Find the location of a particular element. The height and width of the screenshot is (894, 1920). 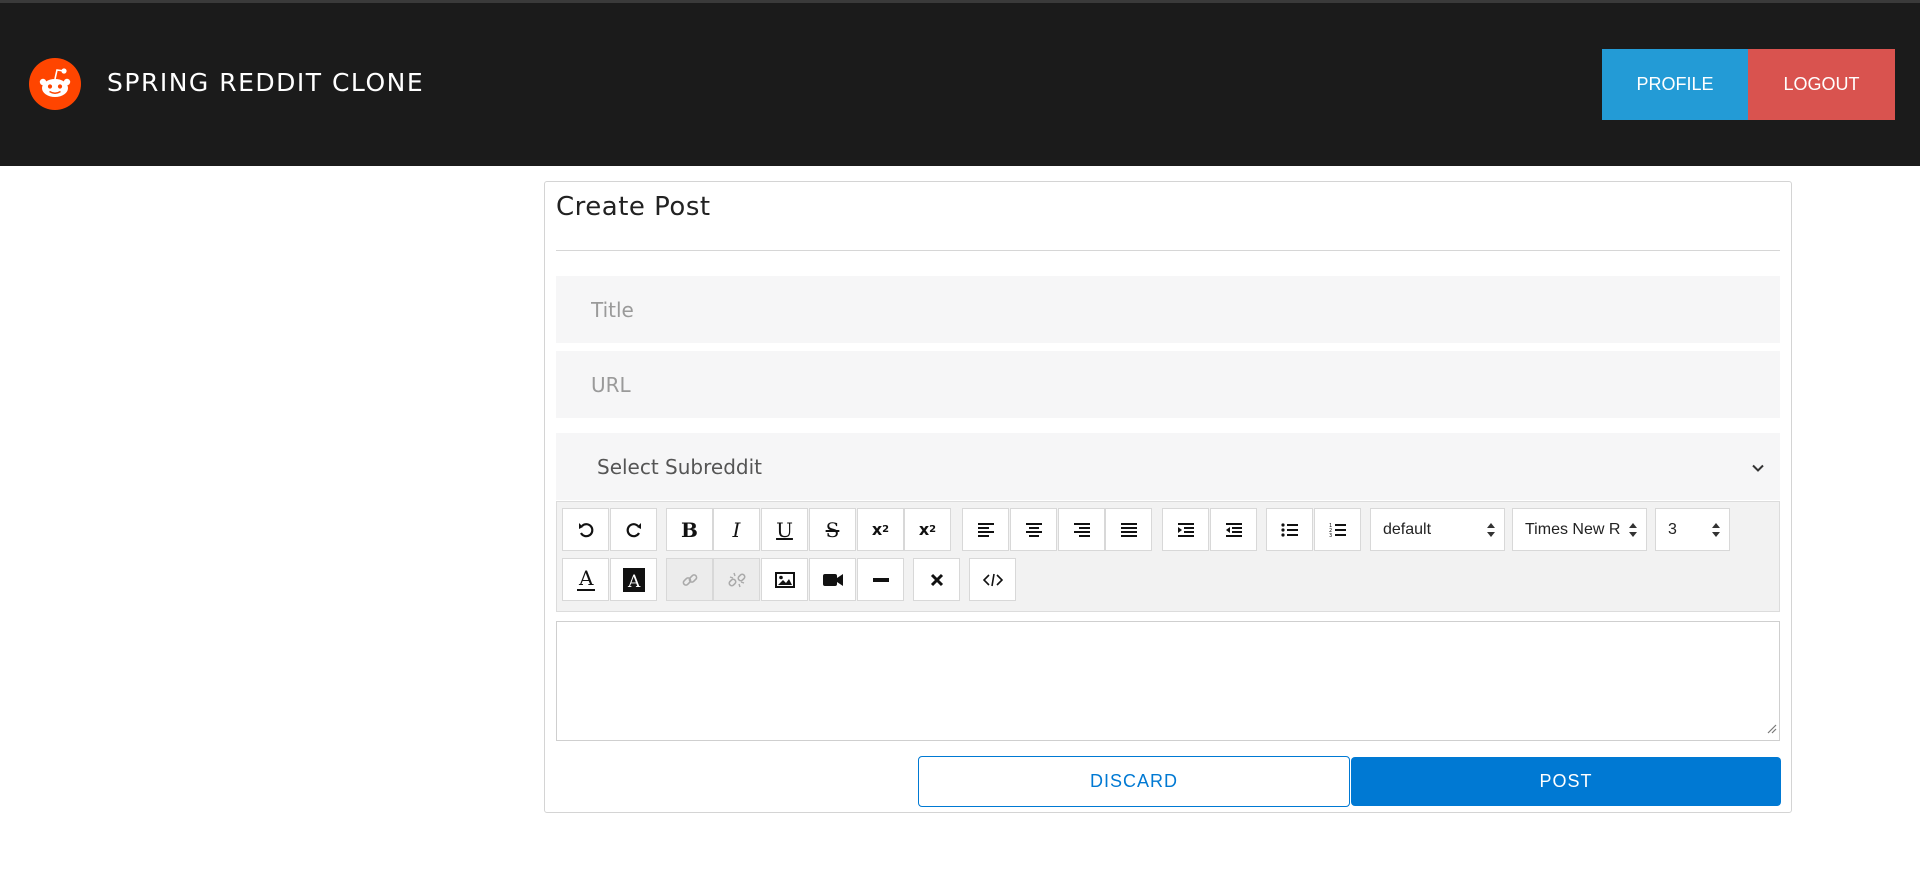

font-size-value: 3 is located at coordinates (1672, 529).